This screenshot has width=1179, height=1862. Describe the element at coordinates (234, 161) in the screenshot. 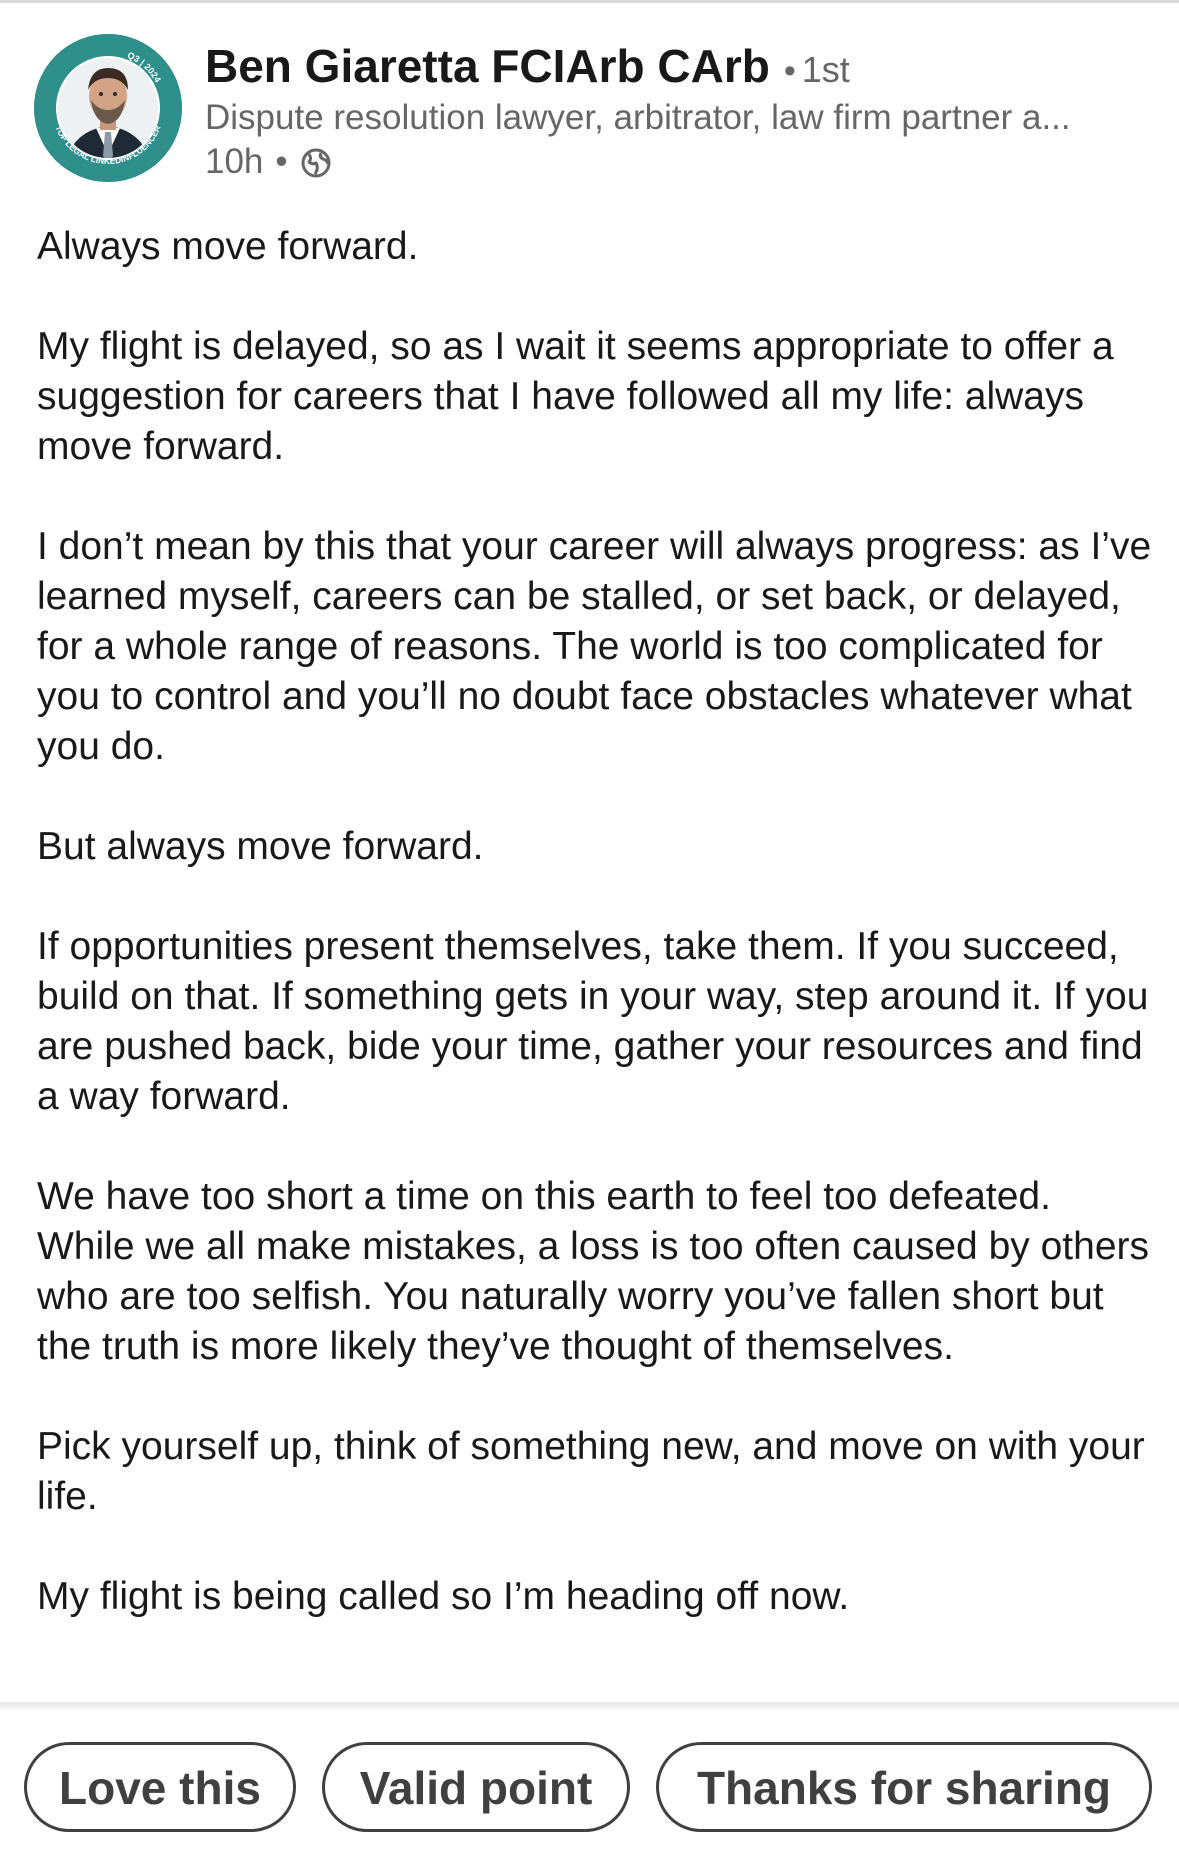

I see `post-time: 10h` at that location.